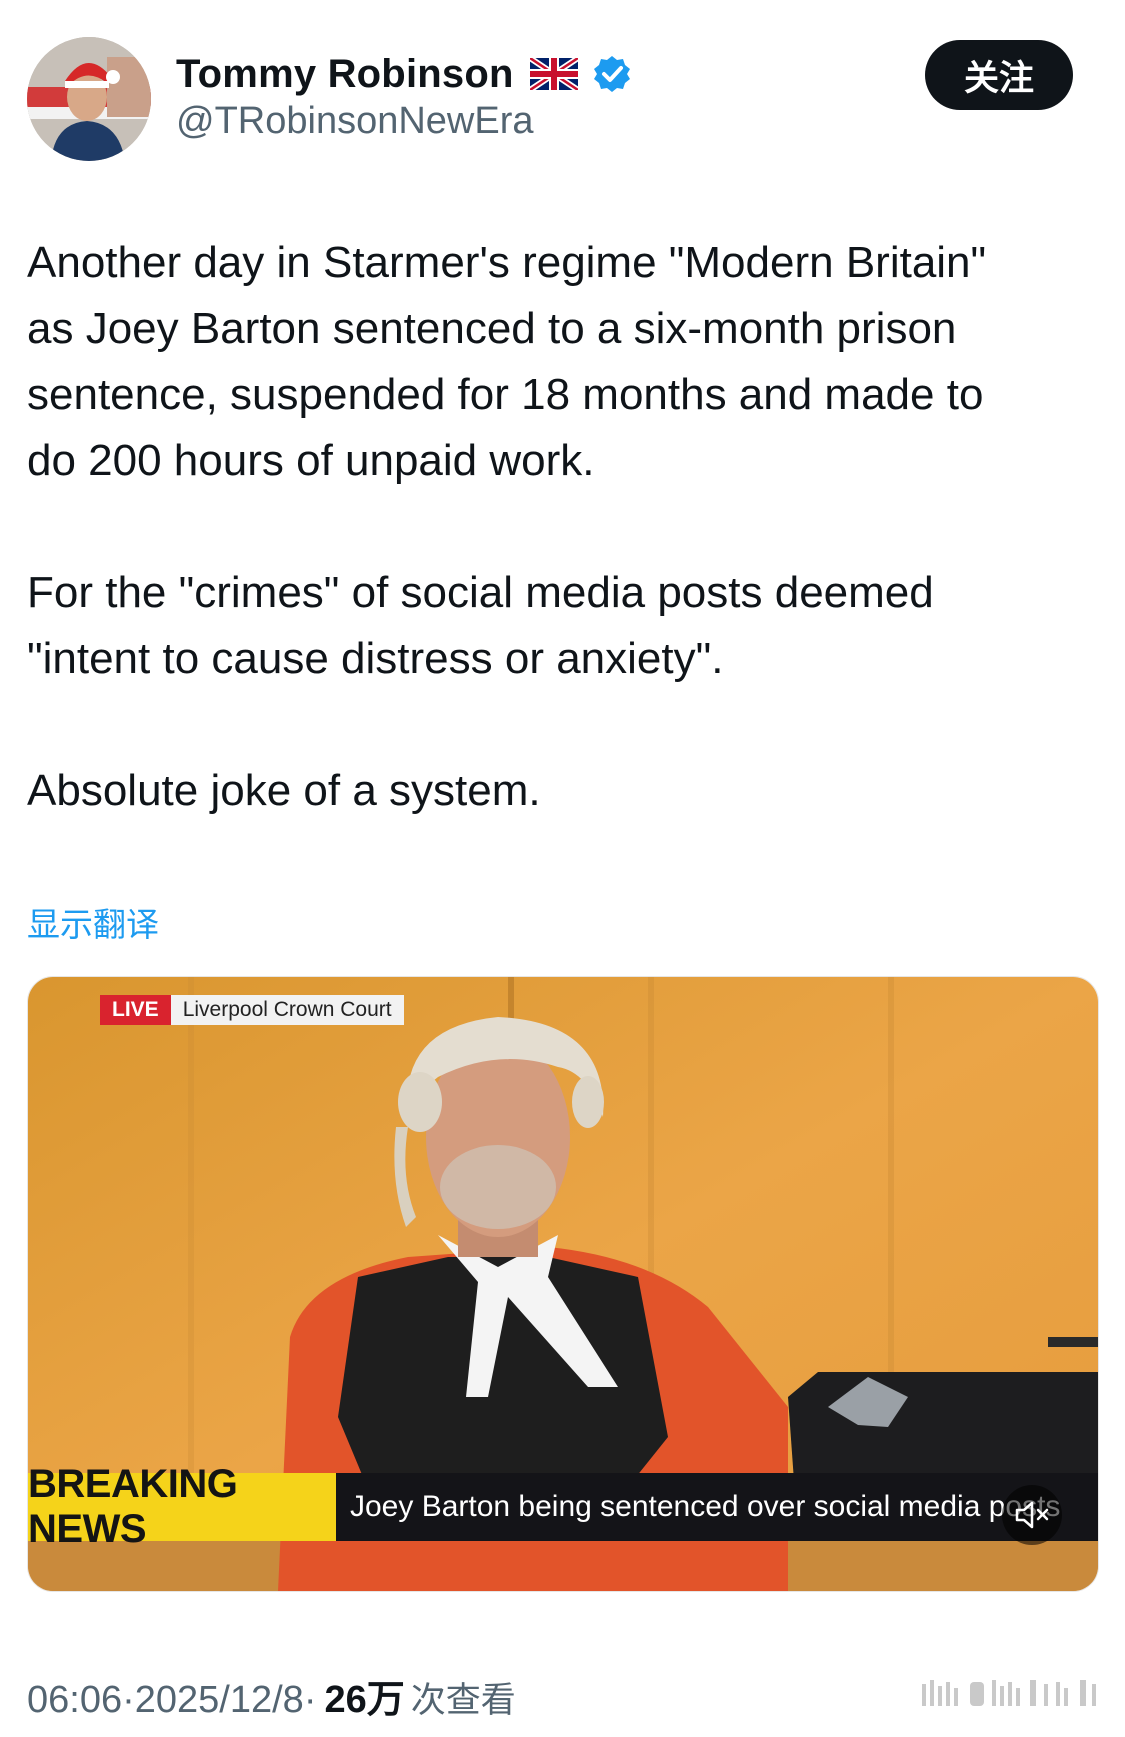 The width and height of the screenshot is (1125, 1737). I want to click on tweet-time: 06:06, so click(74, 1700).